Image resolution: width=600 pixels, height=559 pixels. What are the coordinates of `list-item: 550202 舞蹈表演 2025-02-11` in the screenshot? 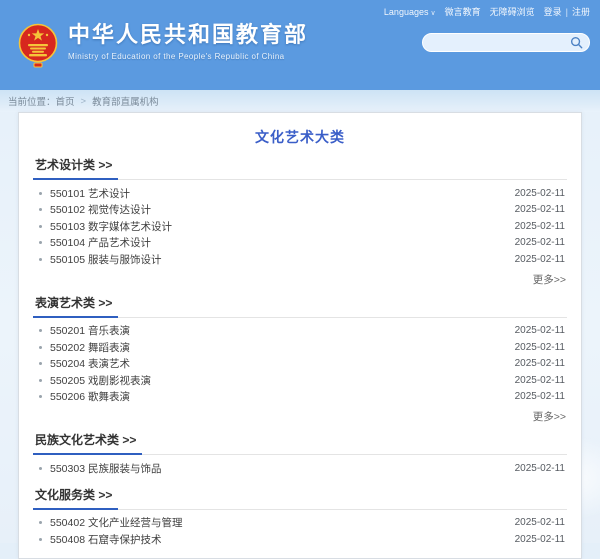 It's located at (301, 347).